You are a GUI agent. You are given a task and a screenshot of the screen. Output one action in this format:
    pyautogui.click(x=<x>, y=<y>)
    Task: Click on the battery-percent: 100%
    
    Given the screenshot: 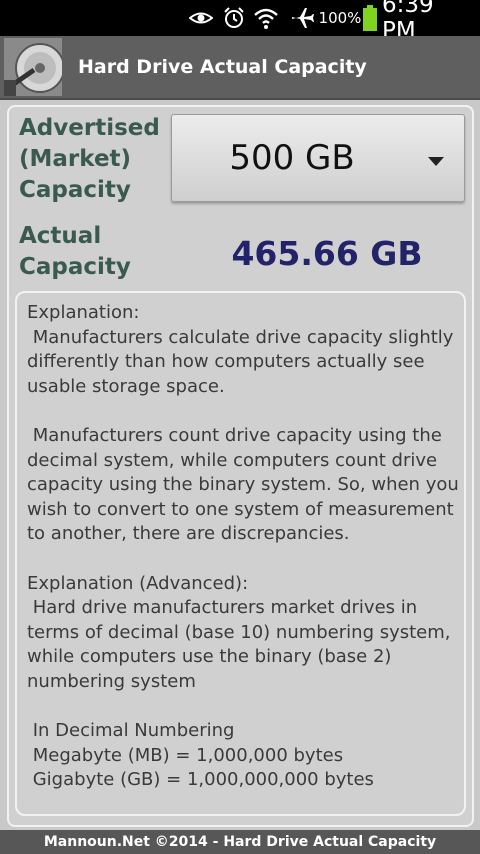 What is the action you would take?
    pyautogui.click(x=340, y=18)
    